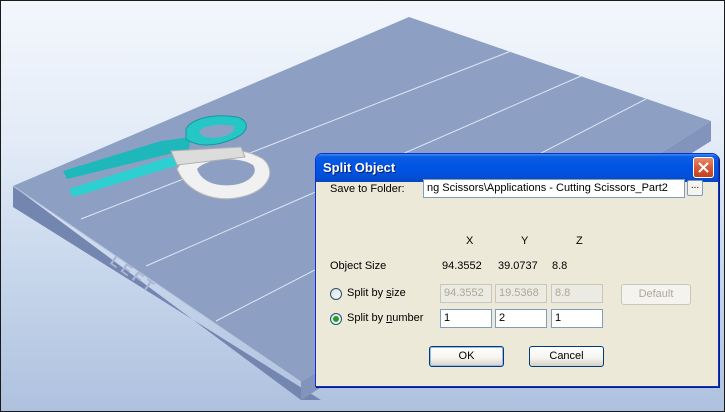 This screenshot has height=412, width=725. I want to click on dialog-titlebar: Split Object, so click(517, 168).